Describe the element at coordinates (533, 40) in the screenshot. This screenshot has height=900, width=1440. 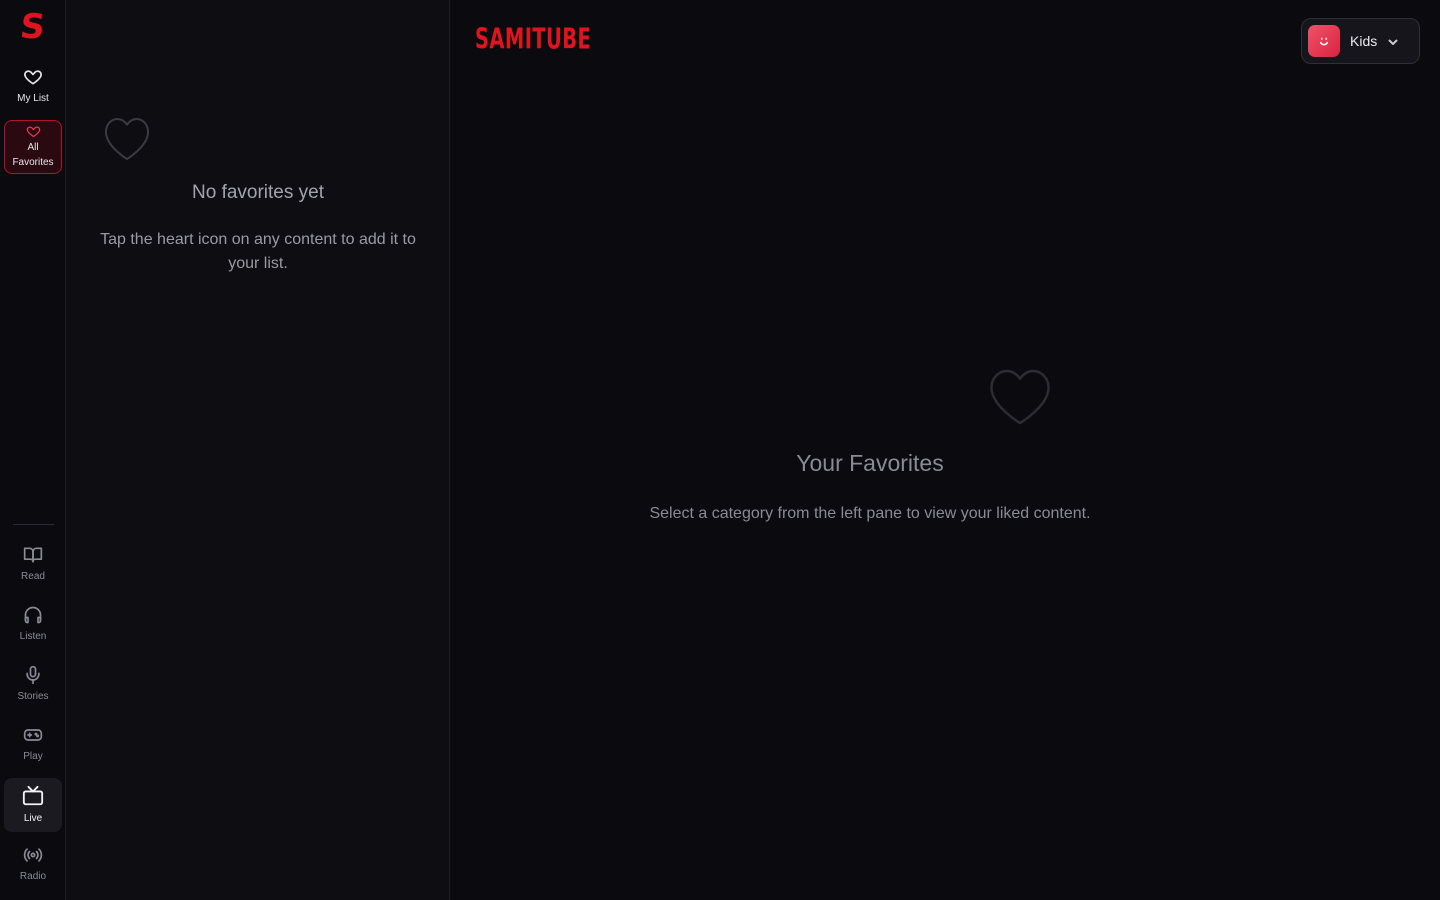
I see `brand-logo: SAMITUBE` at that location.